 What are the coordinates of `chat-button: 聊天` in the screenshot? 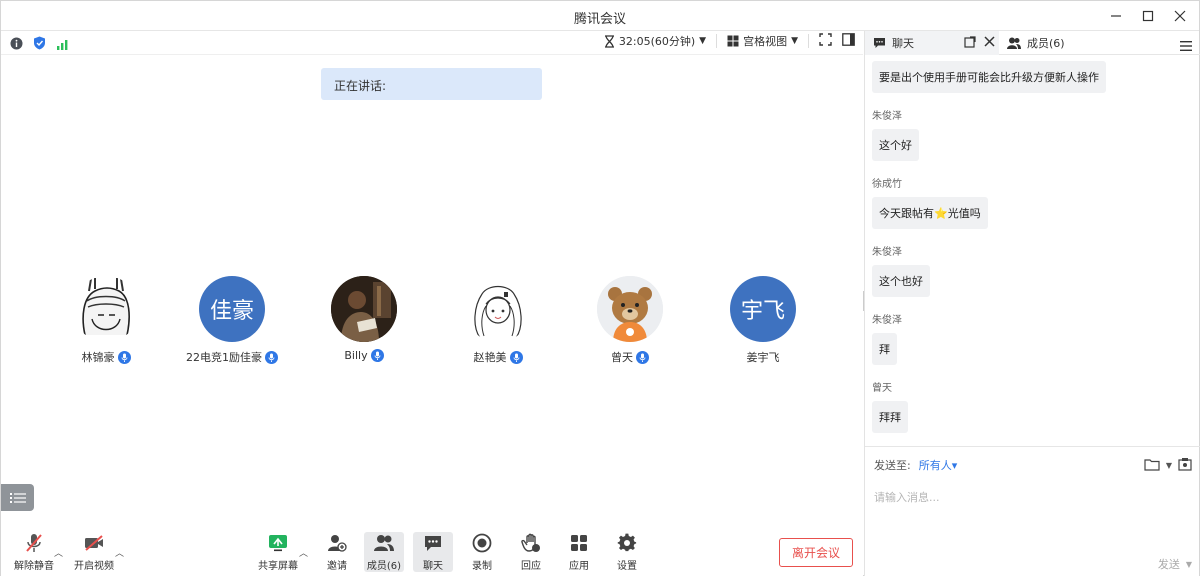 It's located at (433, 552).